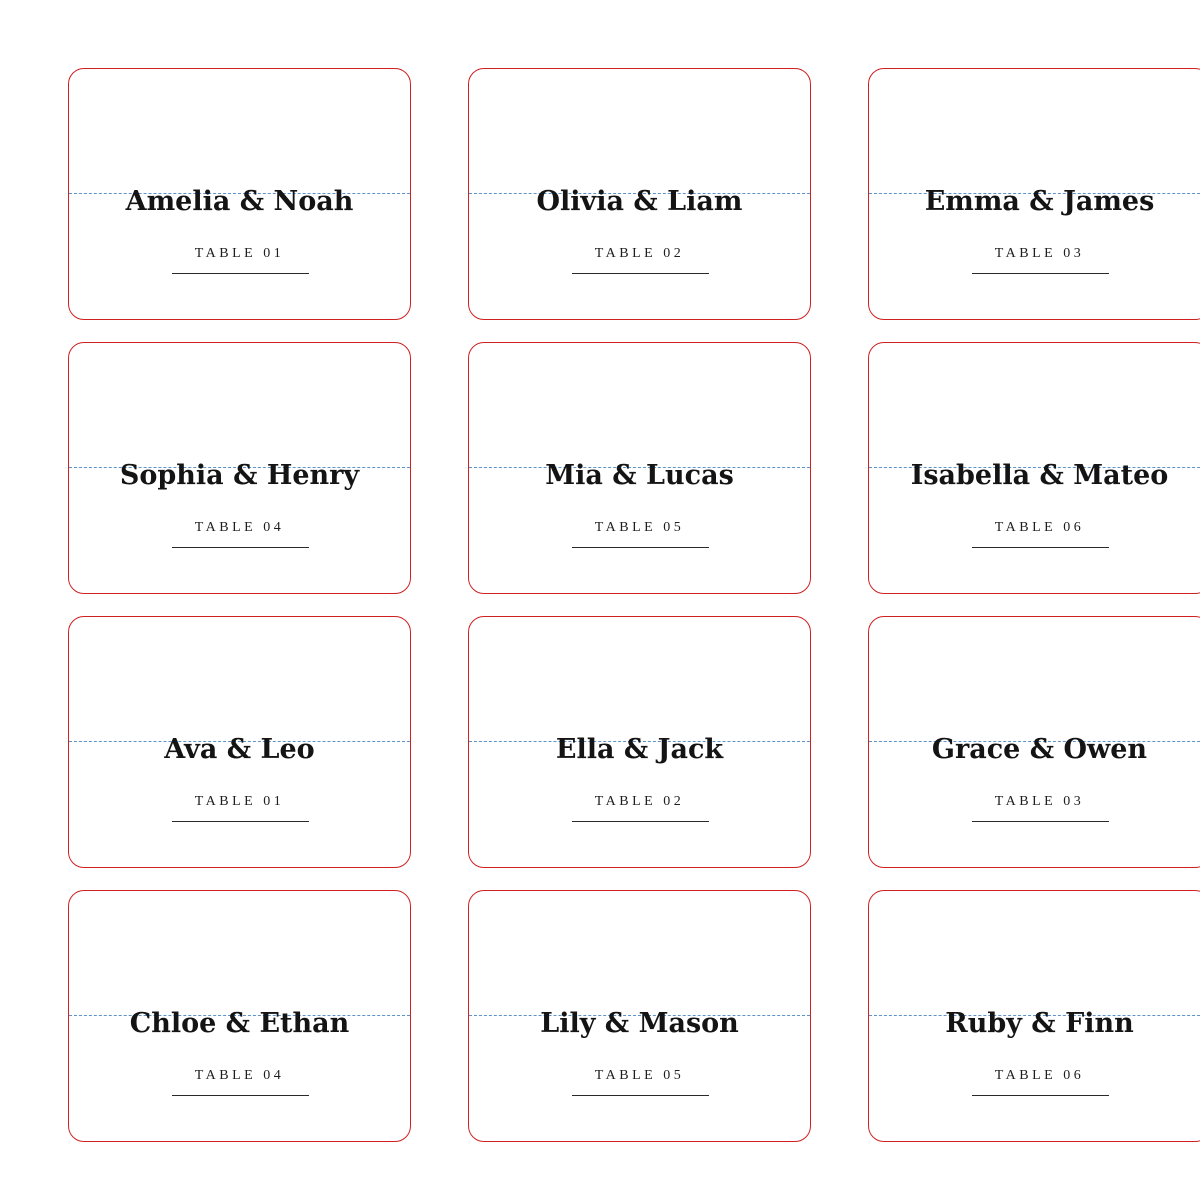 The width and height of the screenshot is (1200, 1200). I want to click on guest-names: Mia & Lucas, so click(639, 475).